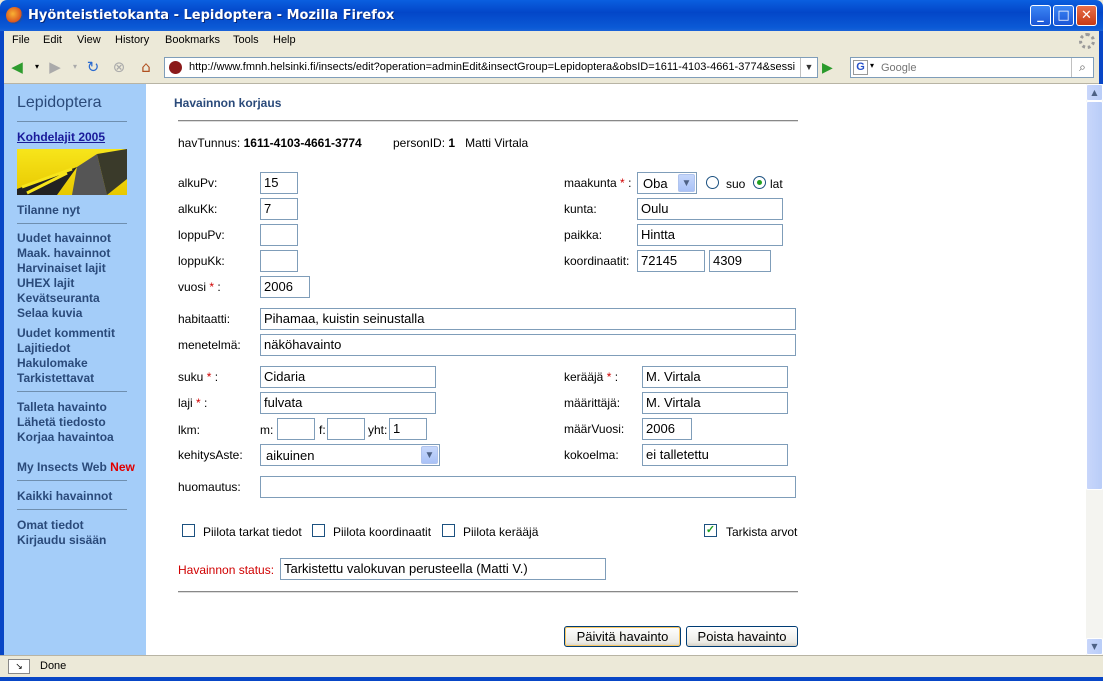 This screenshot has height=681, width=1103. What do you see at coordinates (55, 67) in the screenshot?
I see `forward-icon: ▶` at bounding box center [55, 67].